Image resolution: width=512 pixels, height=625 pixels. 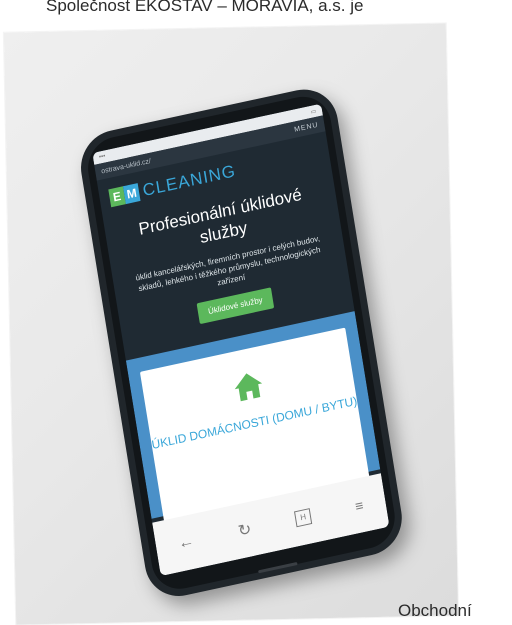 What do you see at coordinates (102, 157) in the screenshot?
I see `signal-icon: ▪▪▪` at bounding box center [102, 157].